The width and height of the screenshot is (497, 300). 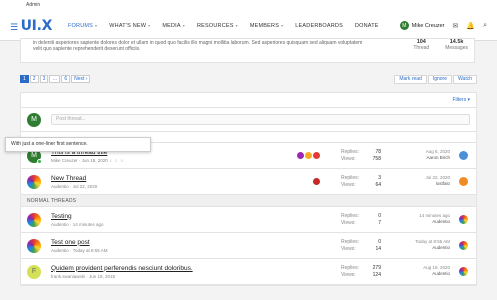 What do you see at coordinates (87, 160) in the screenshot?
I see `thread-meta: Mike Creuzer · Jun 18, 2020 1 2 3` at bounding box center [87, 160].